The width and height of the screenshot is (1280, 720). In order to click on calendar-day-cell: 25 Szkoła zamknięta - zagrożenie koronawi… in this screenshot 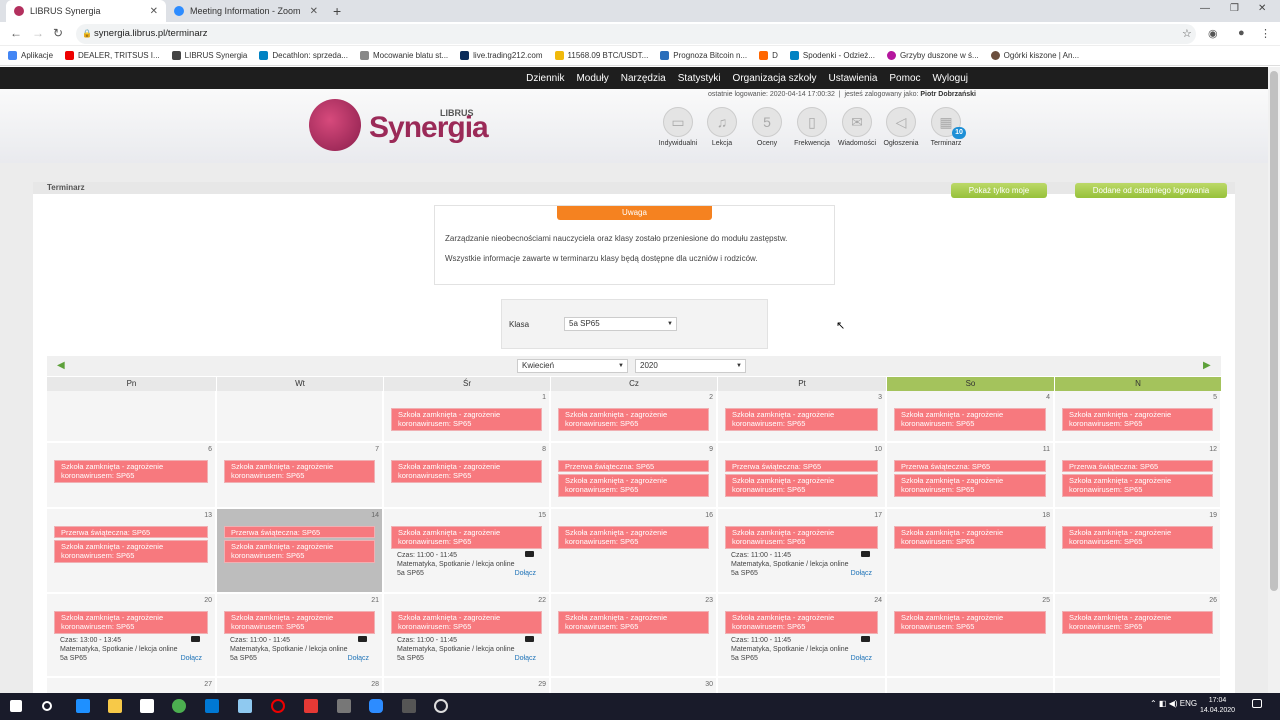, I will do `click(970, 635)`.